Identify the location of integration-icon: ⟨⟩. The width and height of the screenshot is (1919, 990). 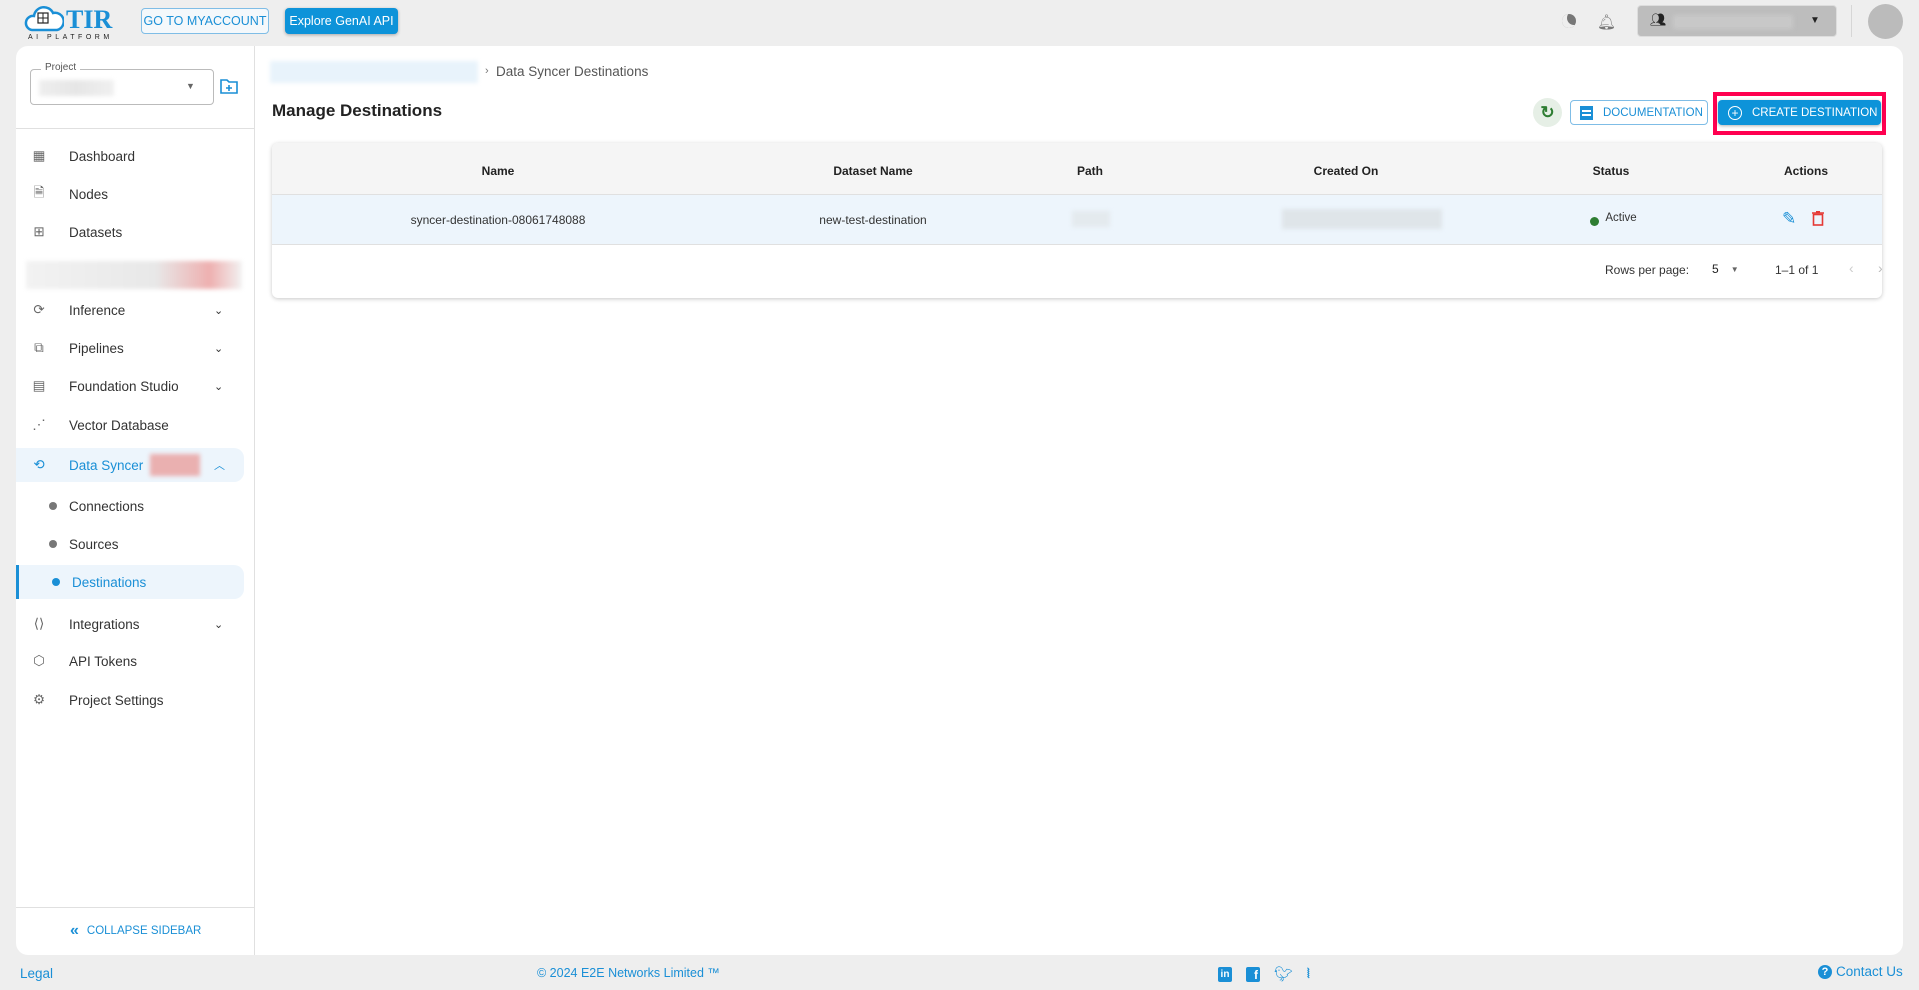
(39, 623).